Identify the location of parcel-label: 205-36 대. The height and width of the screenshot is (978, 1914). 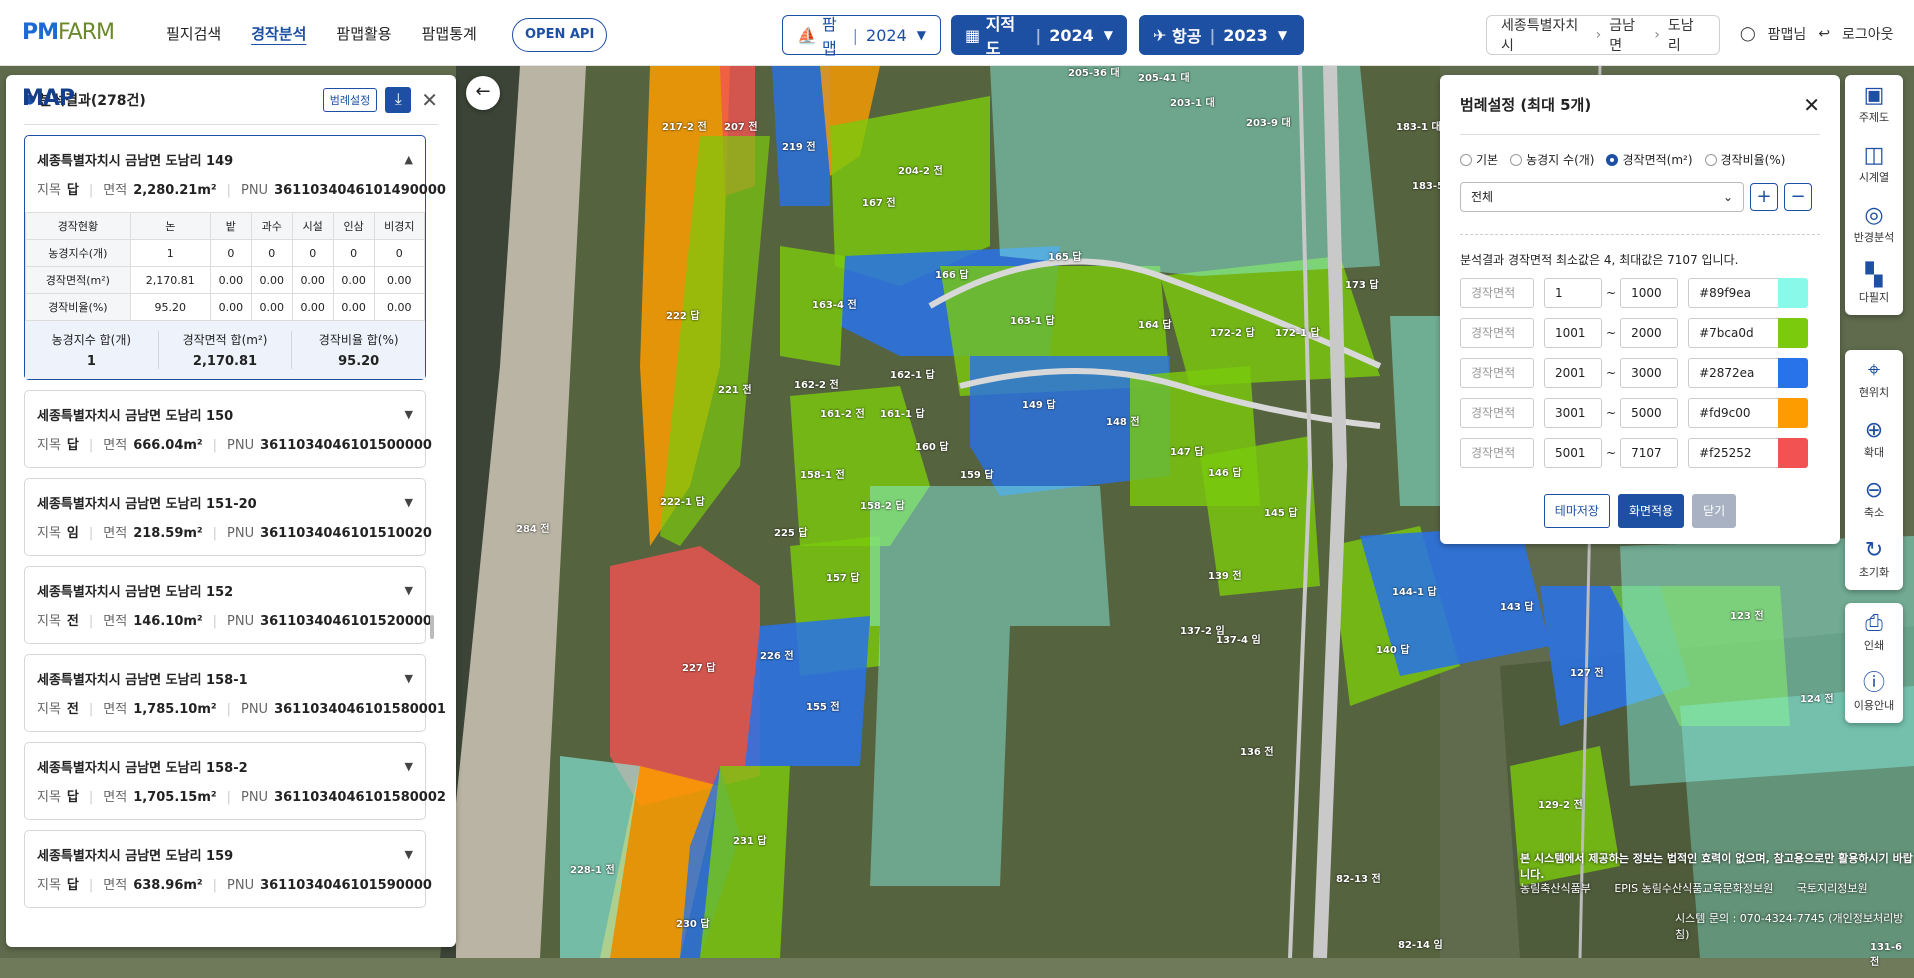
(1094, 73).